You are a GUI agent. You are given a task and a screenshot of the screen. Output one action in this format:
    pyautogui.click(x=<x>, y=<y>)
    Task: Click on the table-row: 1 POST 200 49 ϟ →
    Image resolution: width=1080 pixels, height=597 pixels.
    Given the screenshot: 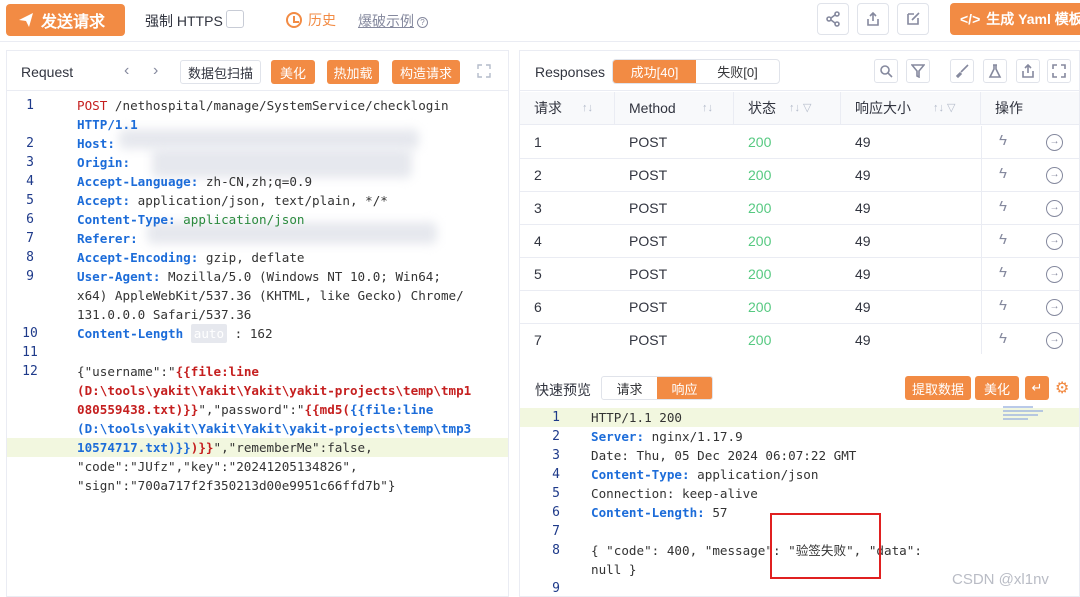 What is the action you would take?
    pyautogui.click(x=799, y=142)
    